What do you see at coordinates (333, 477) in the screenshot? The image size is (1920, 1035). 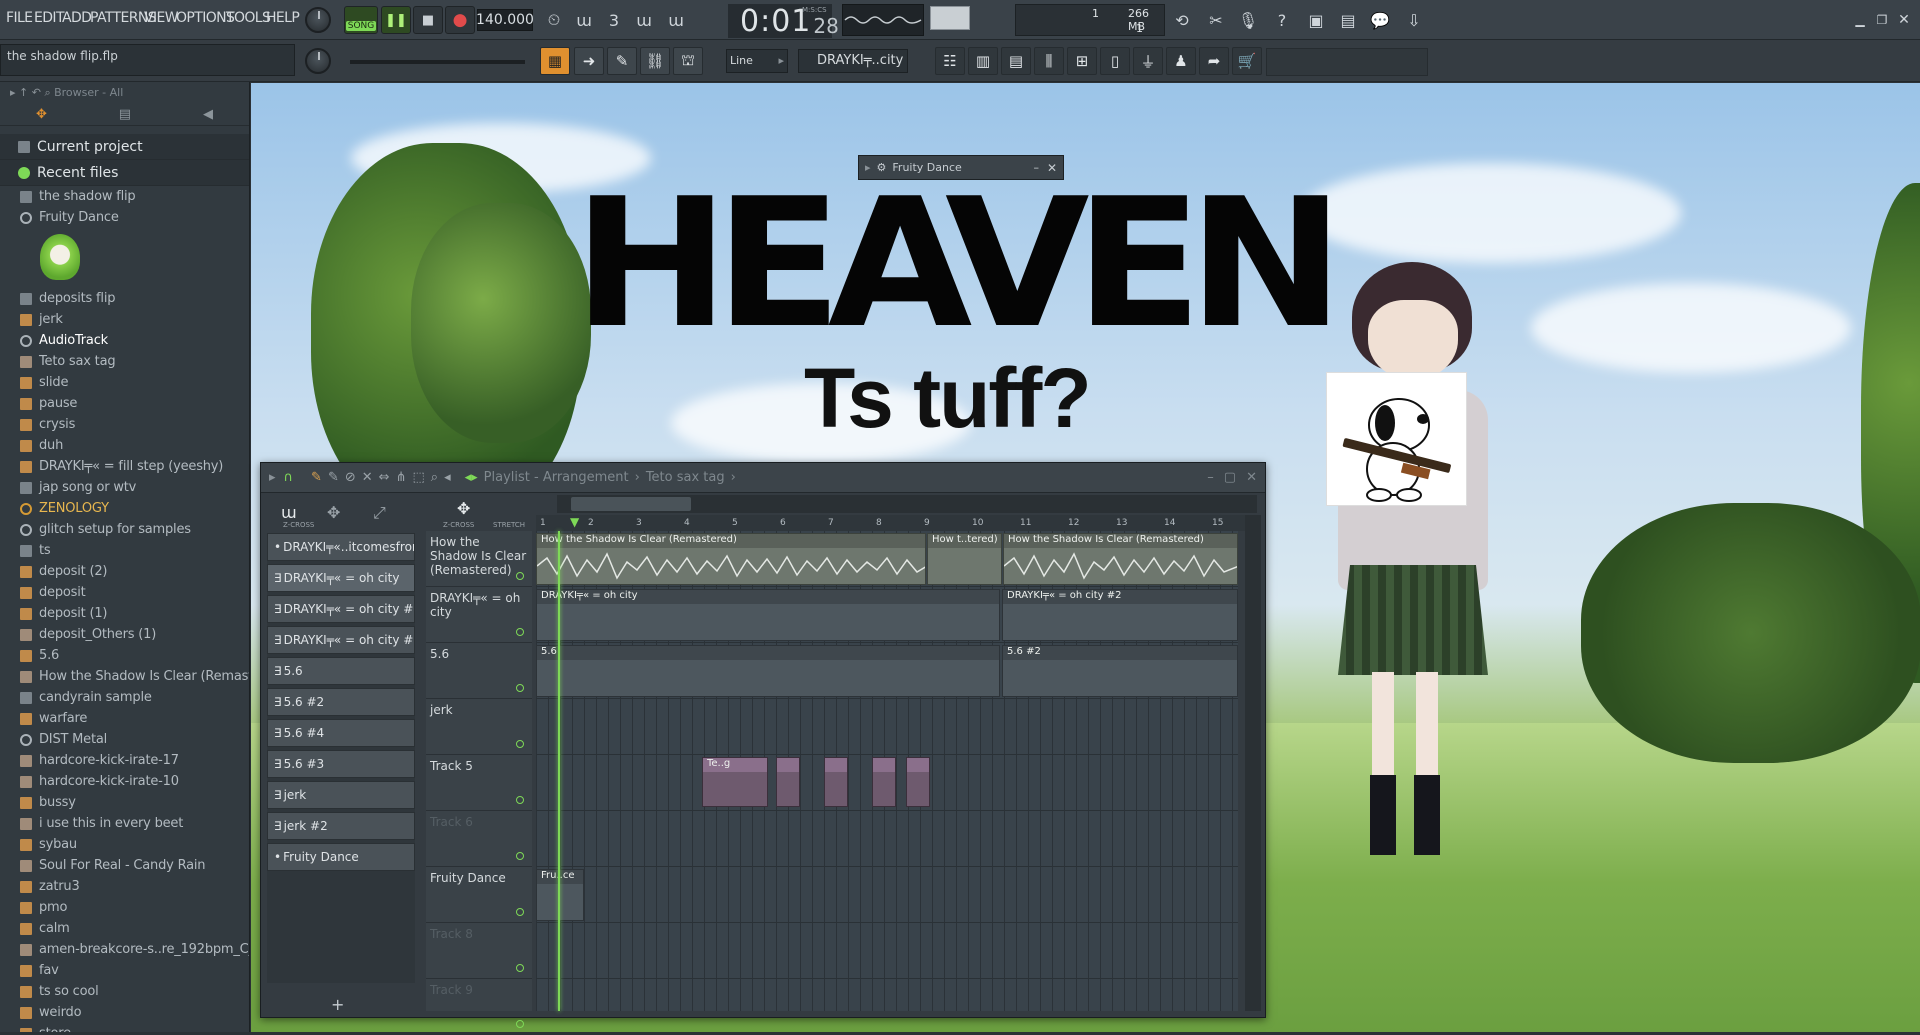 I see `brush-icon: ✎` at bounding box center [333, 477].